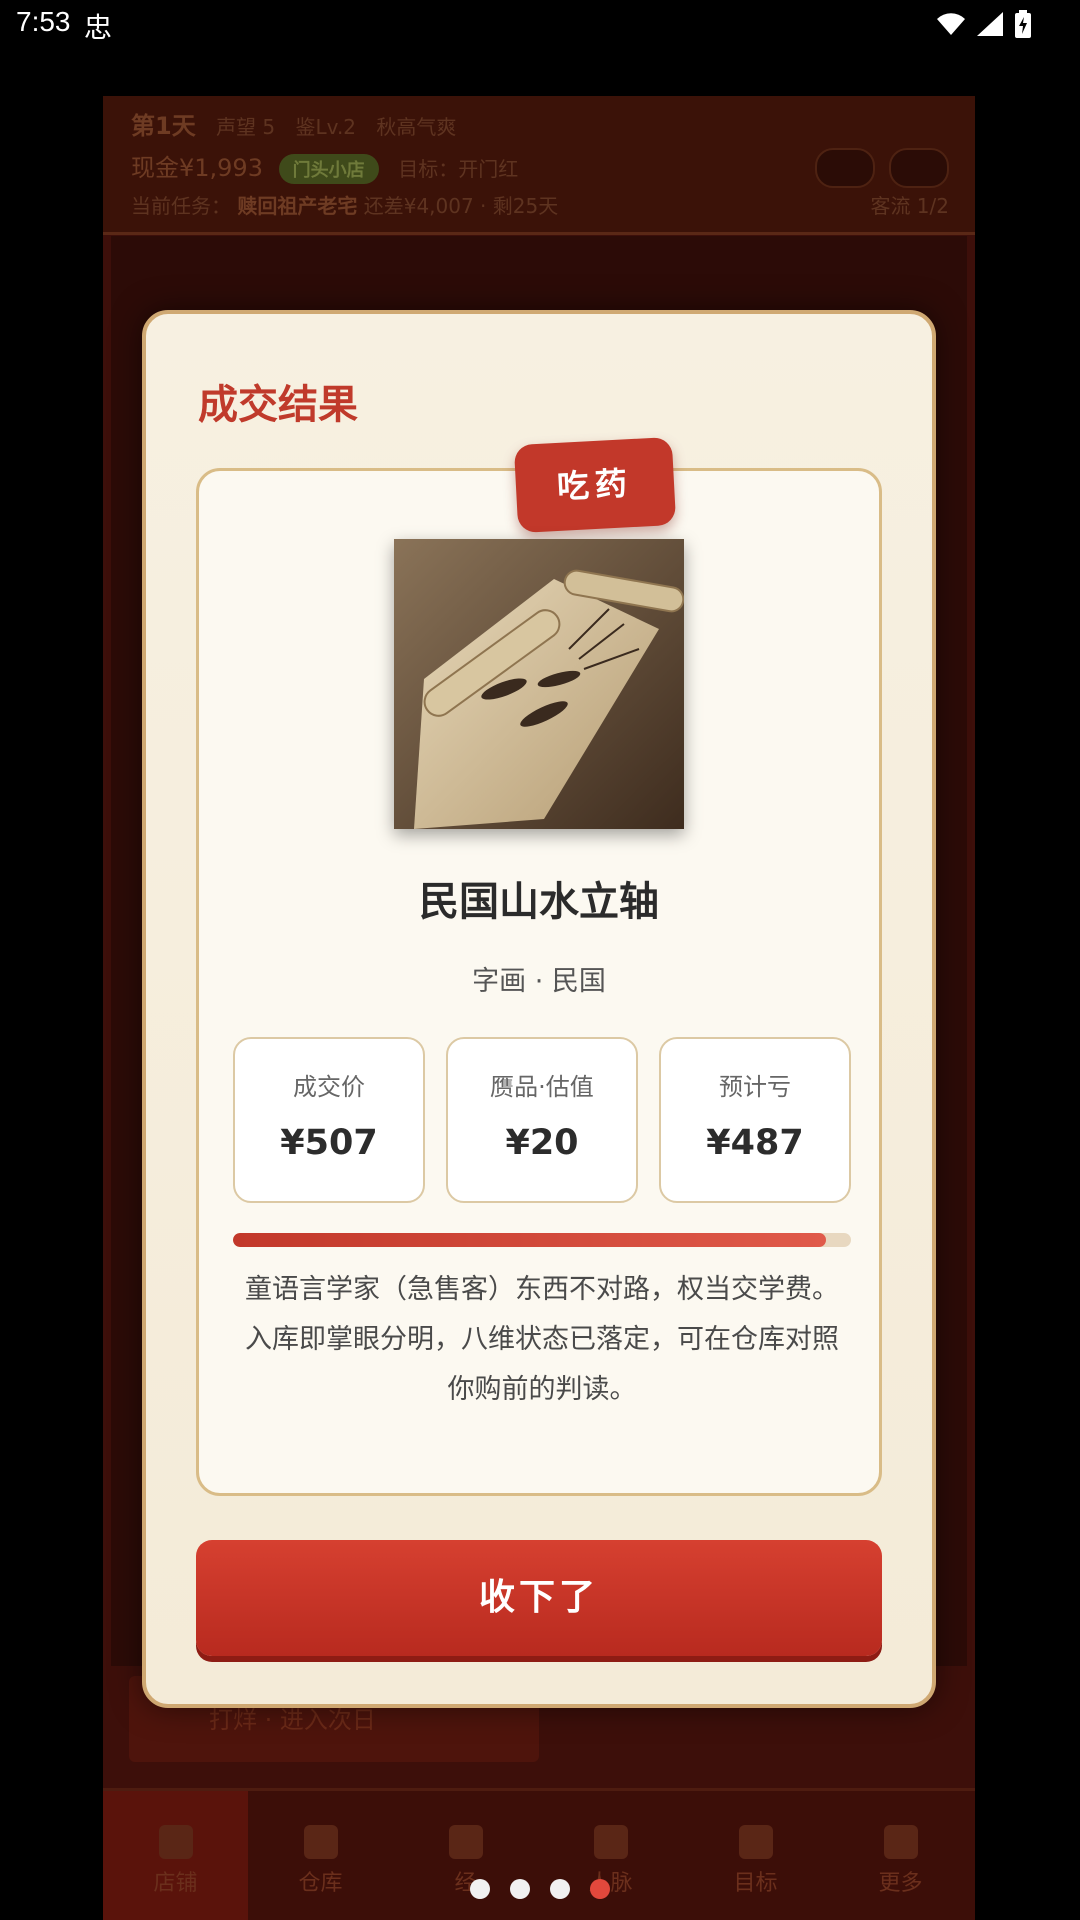  Describe the element at coordinates (755, 1143) in the screenshot. I see `stat-value: ¥487` at that location.